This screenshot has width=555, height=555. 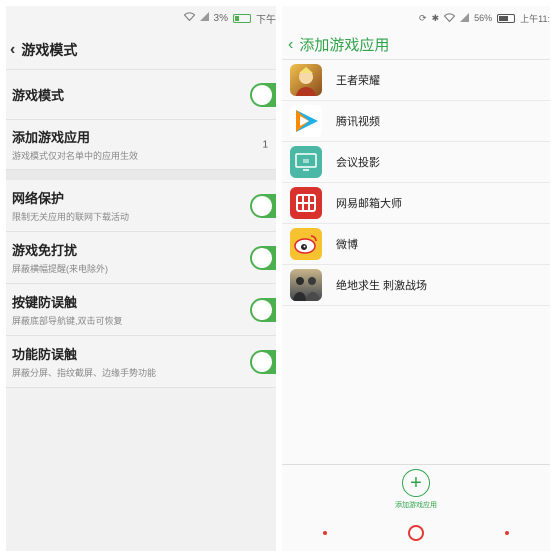 What do you see at coordinates (263, 205) in the screenshot?
I see `network-protection-toggle` at bounding box center [263, 205].